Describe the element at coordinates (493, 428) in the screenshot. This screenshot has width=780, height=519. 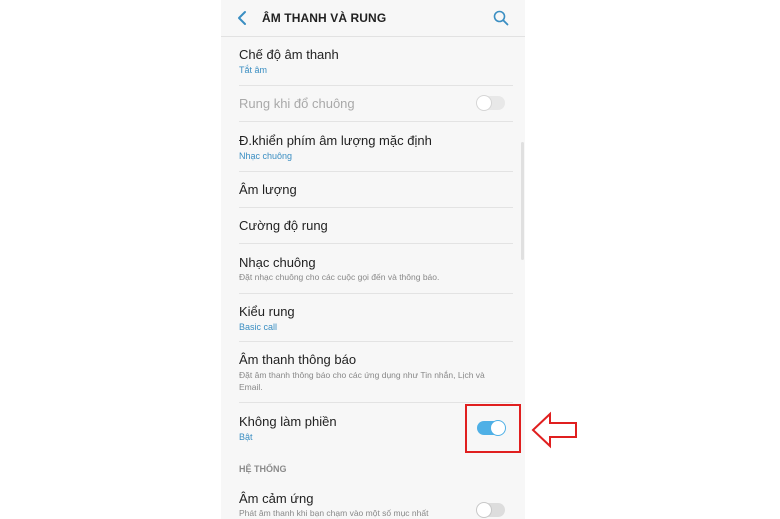
I see `highlight-box` at that location.